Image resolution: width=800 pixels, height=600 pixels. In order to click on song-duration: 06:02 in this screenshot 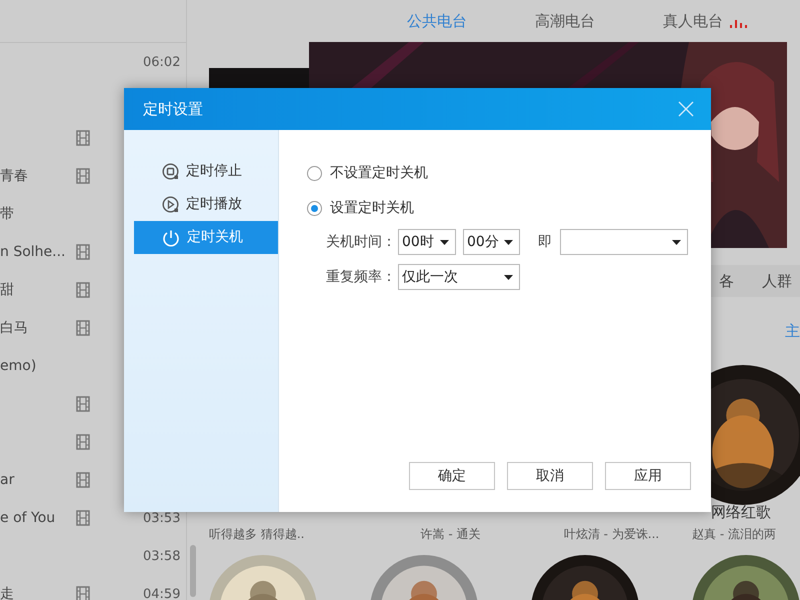, I will do `click(161, 62)`.